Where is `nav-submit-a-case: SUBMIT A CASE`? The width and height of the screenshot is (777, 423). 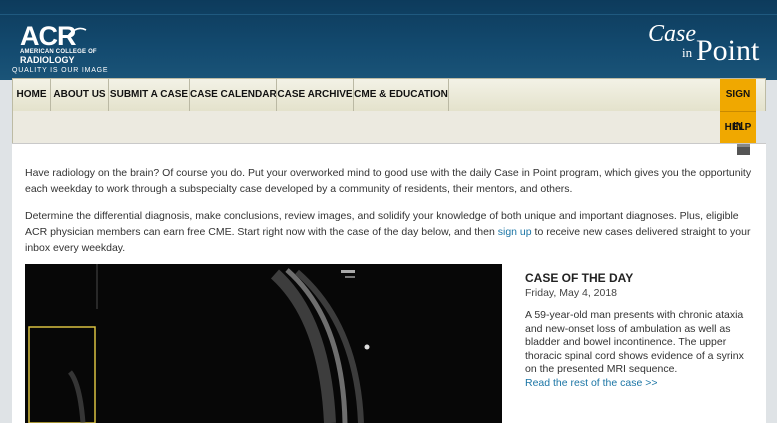 nav-submit-a-case: SUBMIT A CASE is located at coordinates (149, 95).